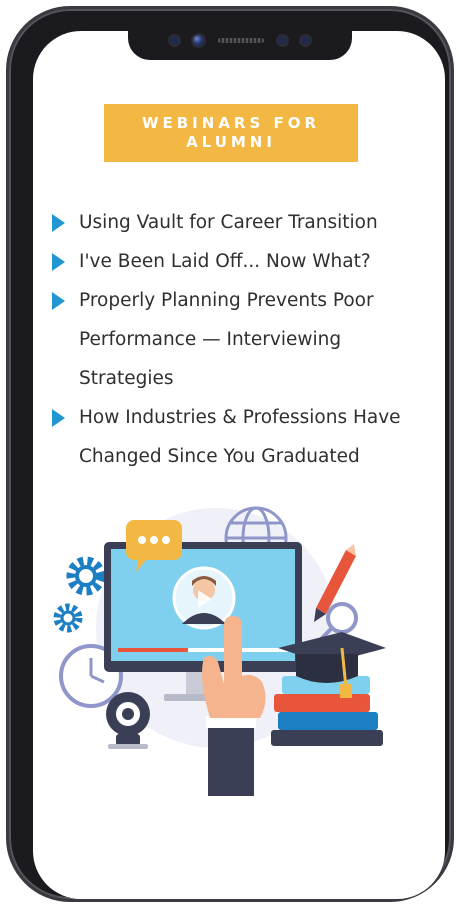  Describe the element at coordinates (225, 261) in the screenshot. I see `topic-label: I've Been Laid Off... Now What?` at that location.